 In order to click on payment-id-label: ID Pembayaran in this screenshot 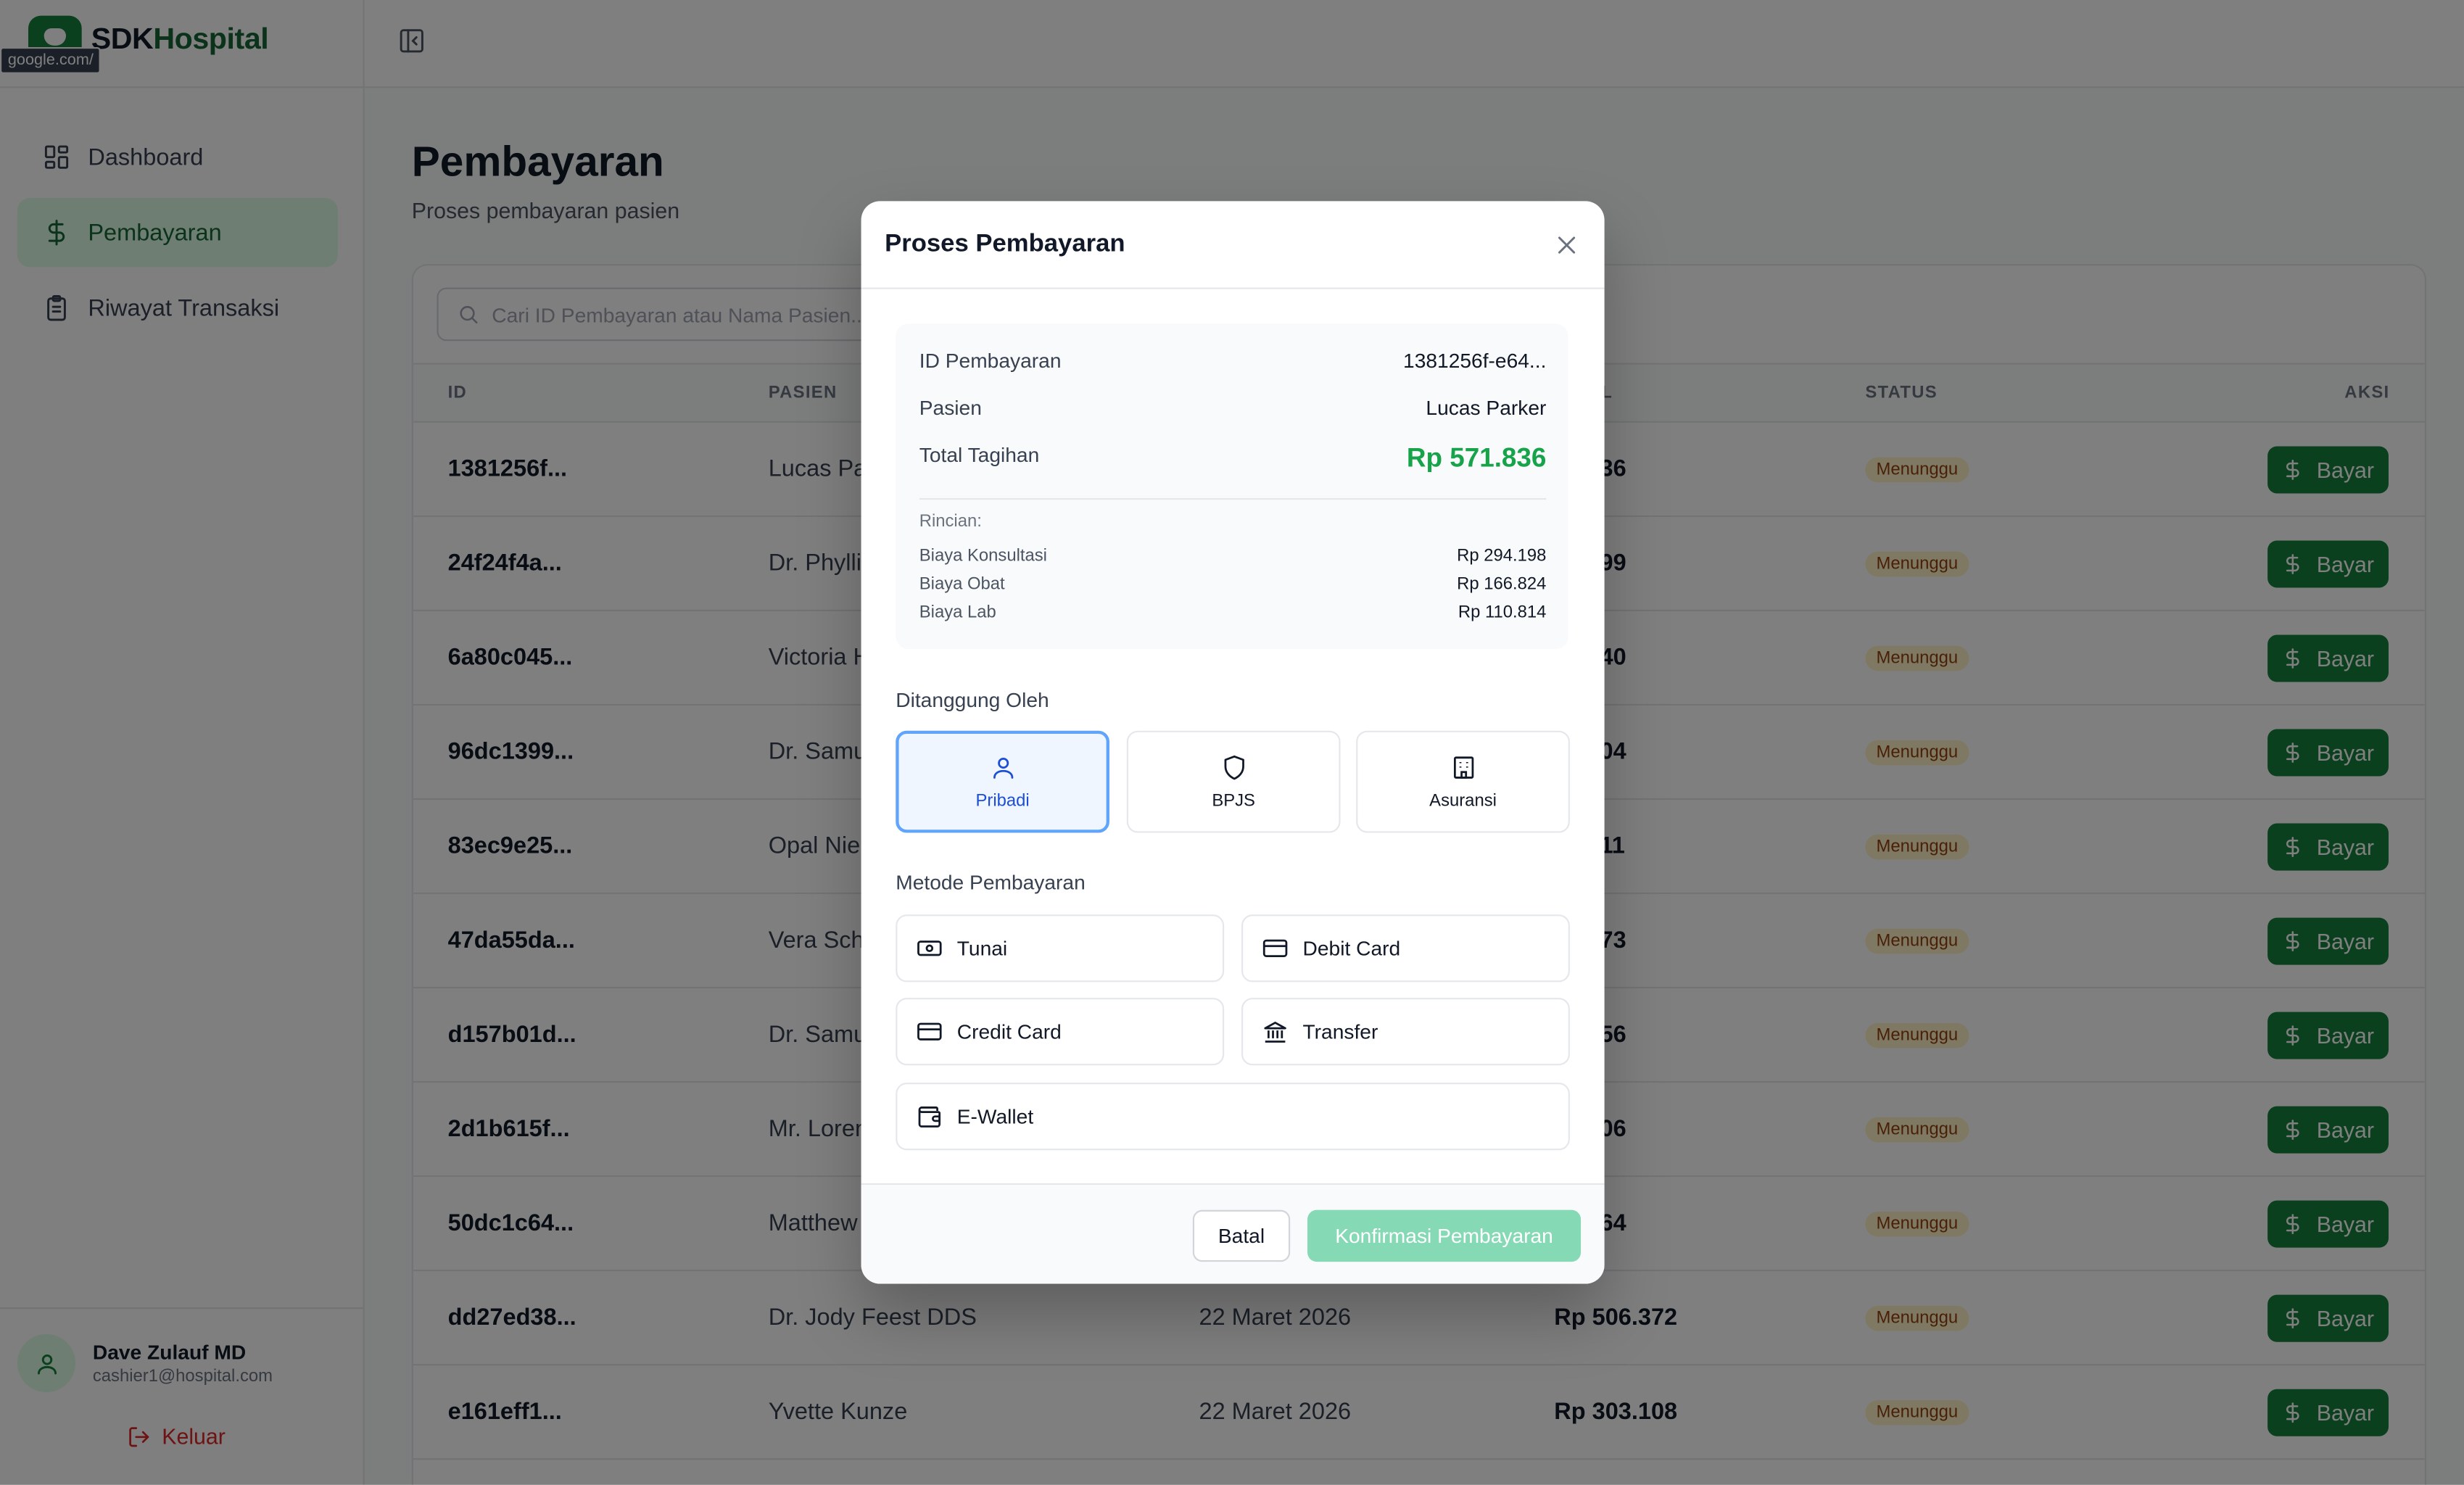, I will do `click(990, 361)`.